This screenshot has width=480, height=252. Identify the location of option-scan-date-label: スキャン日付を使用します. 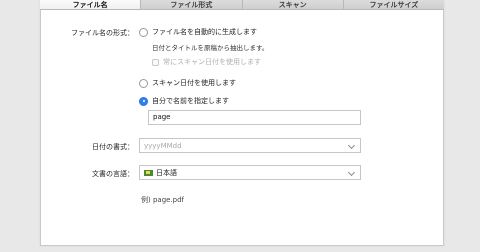
(194, 83).